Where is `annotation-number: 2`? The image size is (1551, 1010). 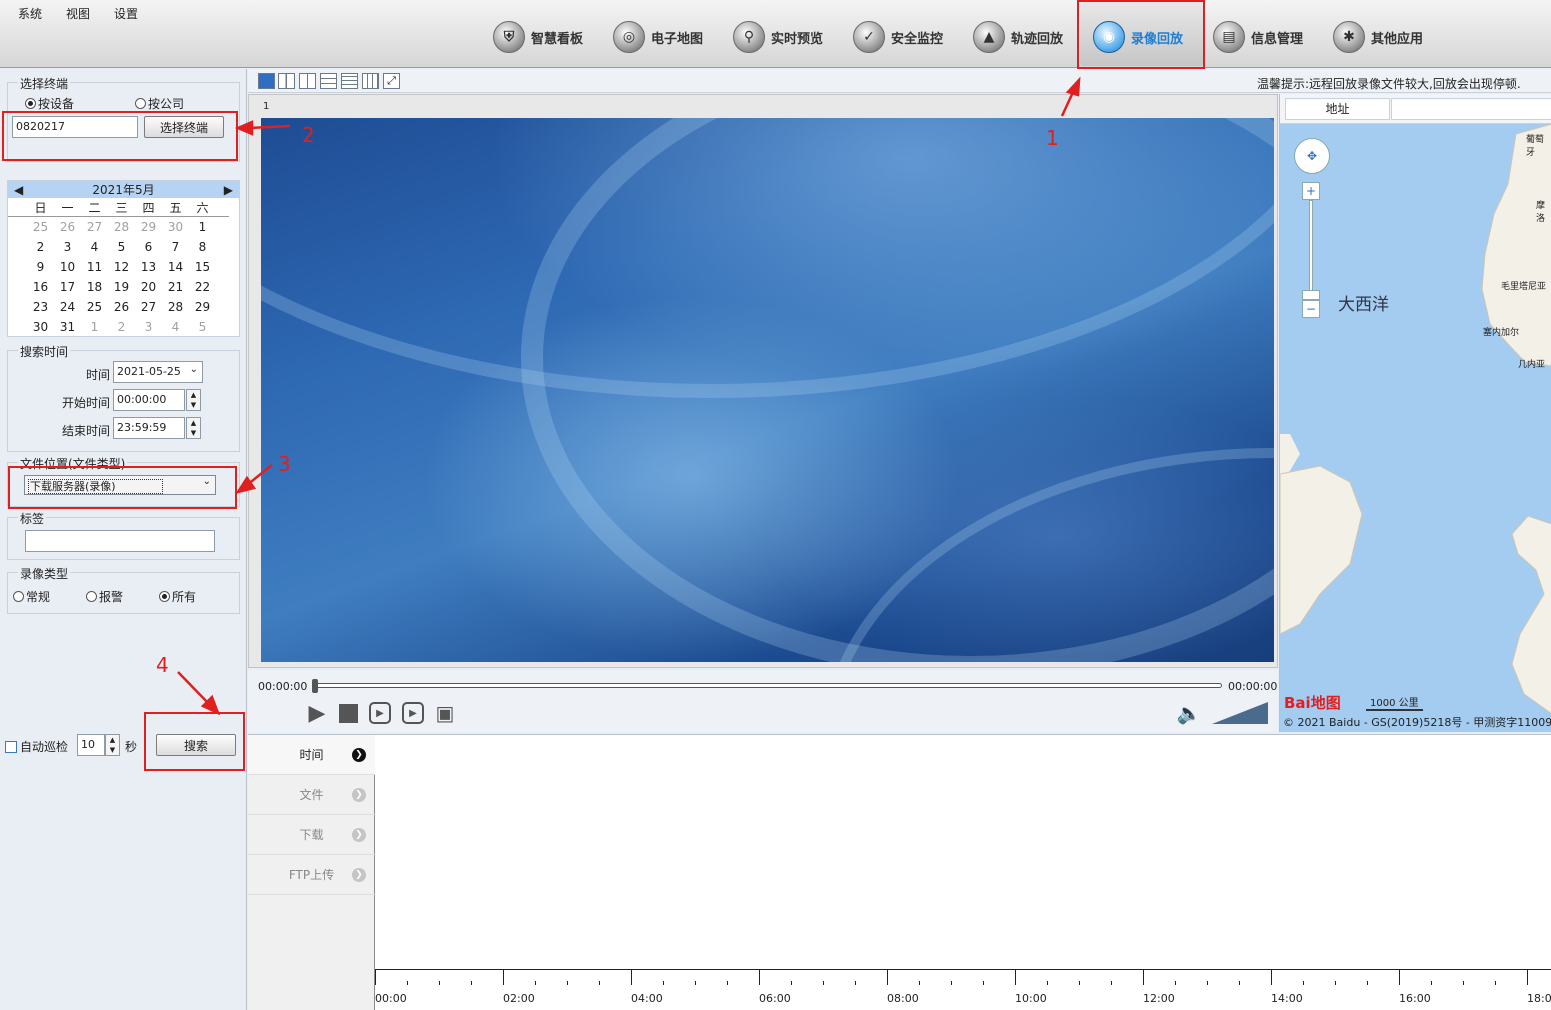 annotation-number: 2 is located at coordinates (308, 135).